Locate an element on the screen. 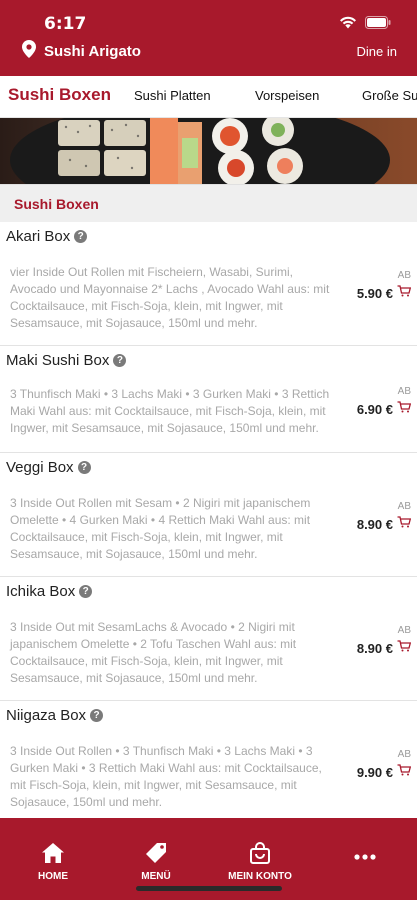 The width and height of the screenshot is (417, 900). status-icons is located at coordinates (365, 25).